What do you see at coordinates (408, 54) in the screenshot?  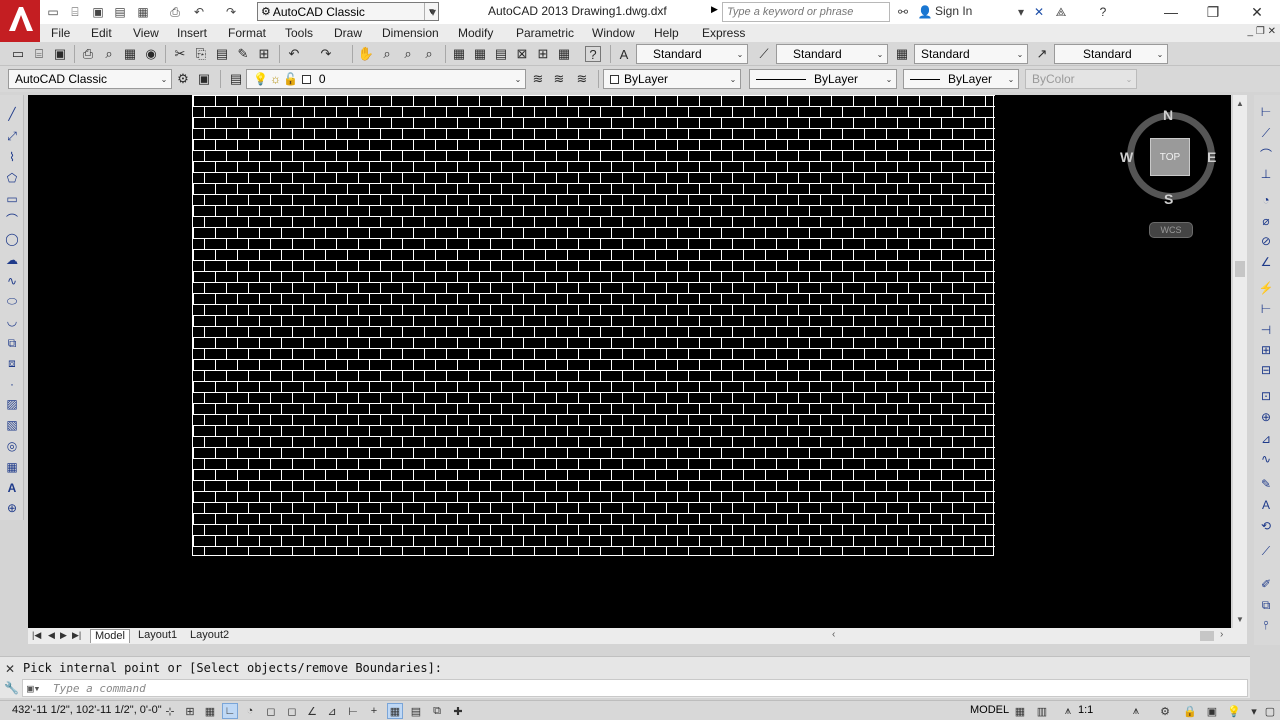 I see `zoom-window-icon: ⌕` at bounding box center [408, 54].